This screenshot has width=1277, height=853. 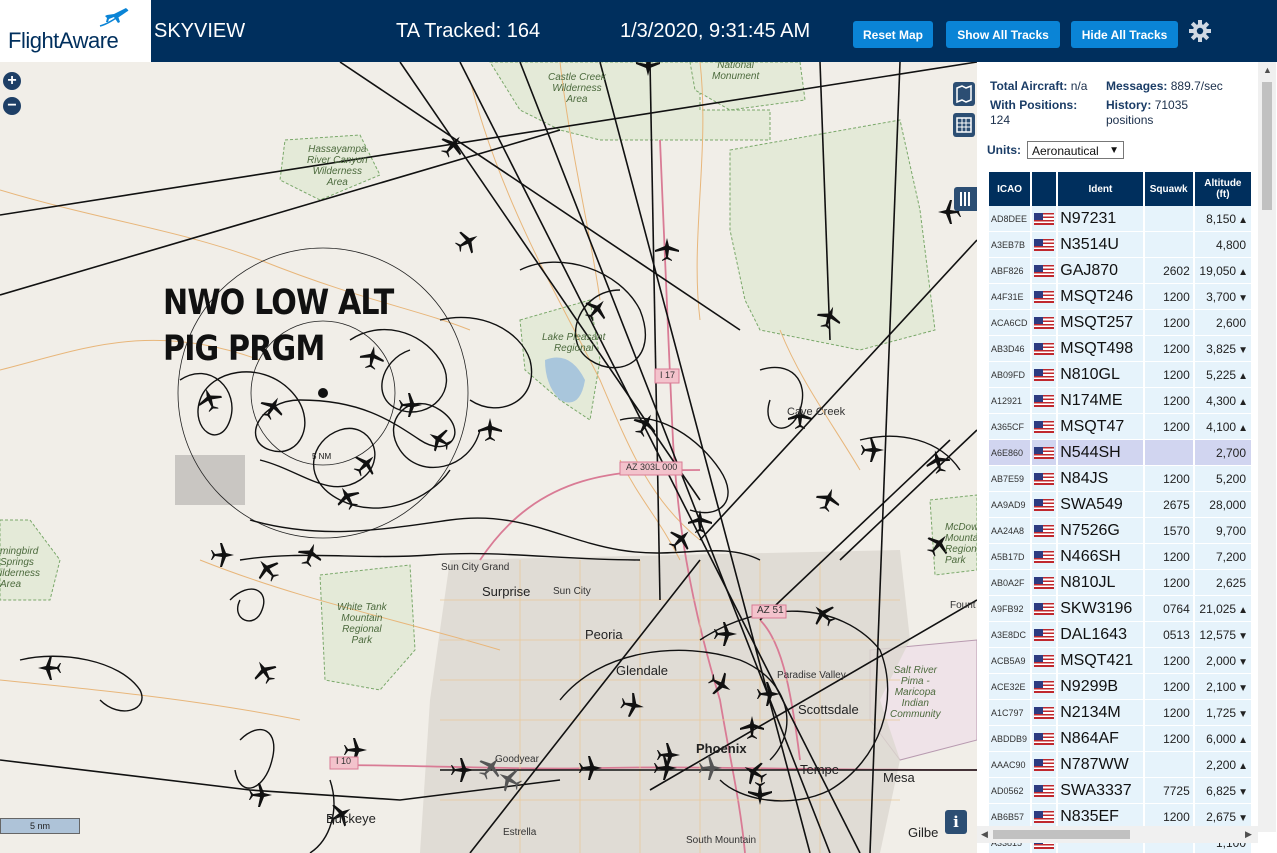 I want to click on label-national-monument: National Monument, so click(x=736, y=72).